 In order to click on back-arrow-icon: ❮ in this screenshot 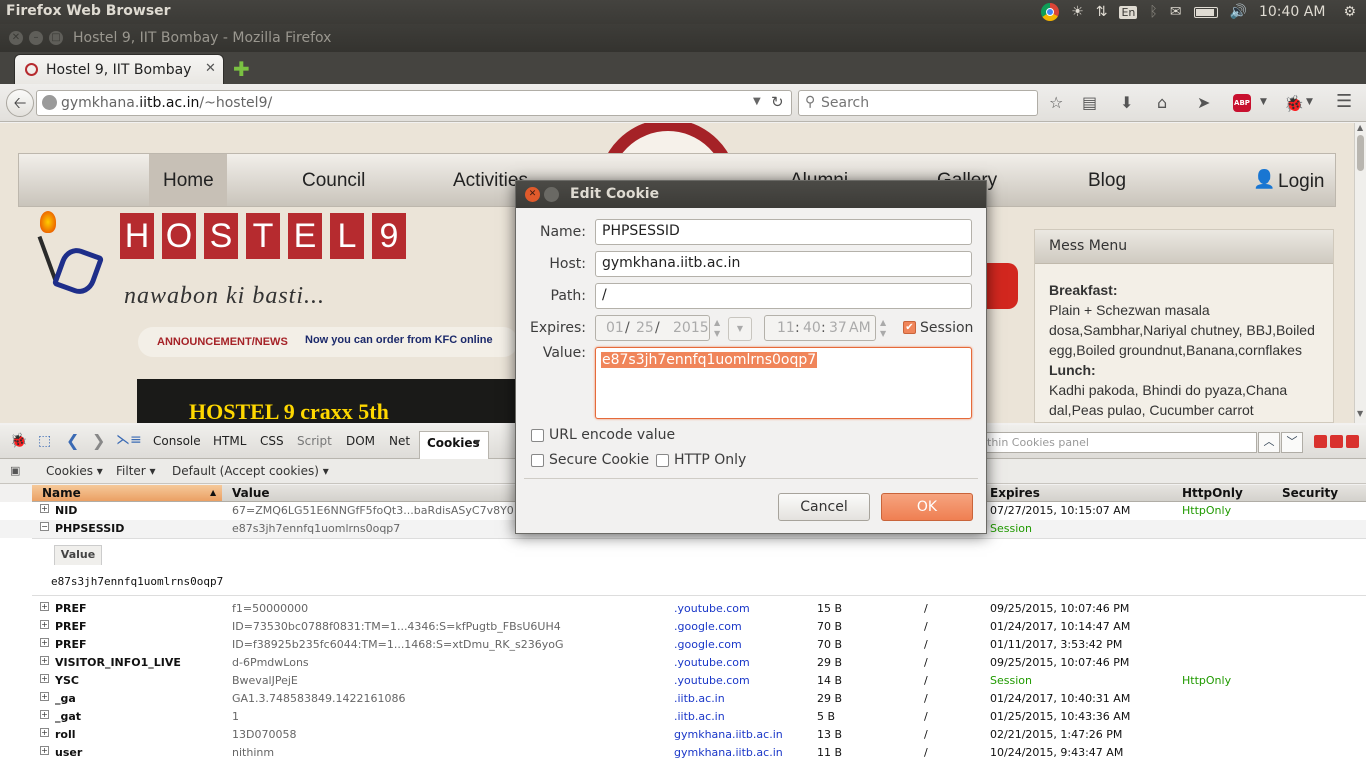, I will do `click(72, 440)`.